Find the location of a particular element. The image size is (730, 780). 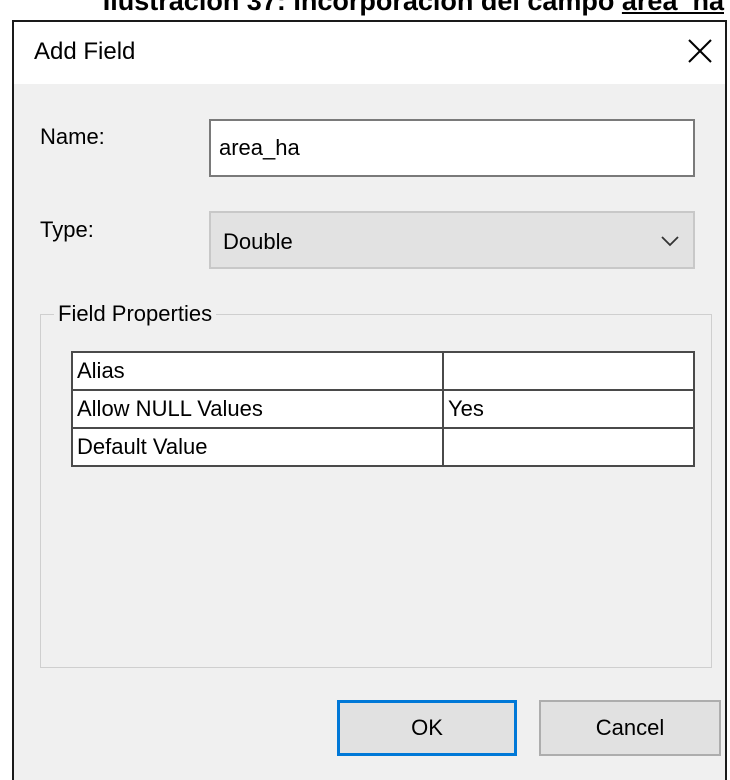

cancel-button: Cancel is located at coordinates (630, 728).